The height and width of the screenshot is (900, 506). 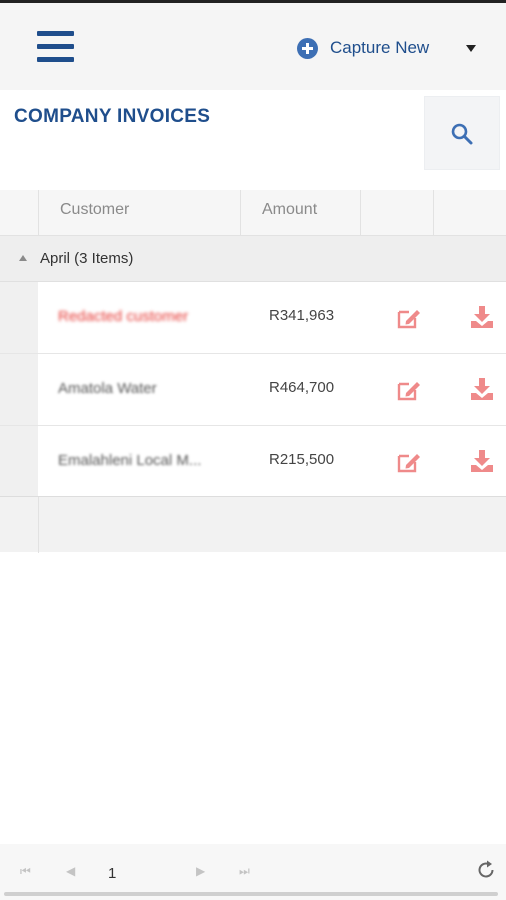 What do you see at coordinates (38, 525) in the screenshot?
I see `column-divider` at bounding box center [38, 525].